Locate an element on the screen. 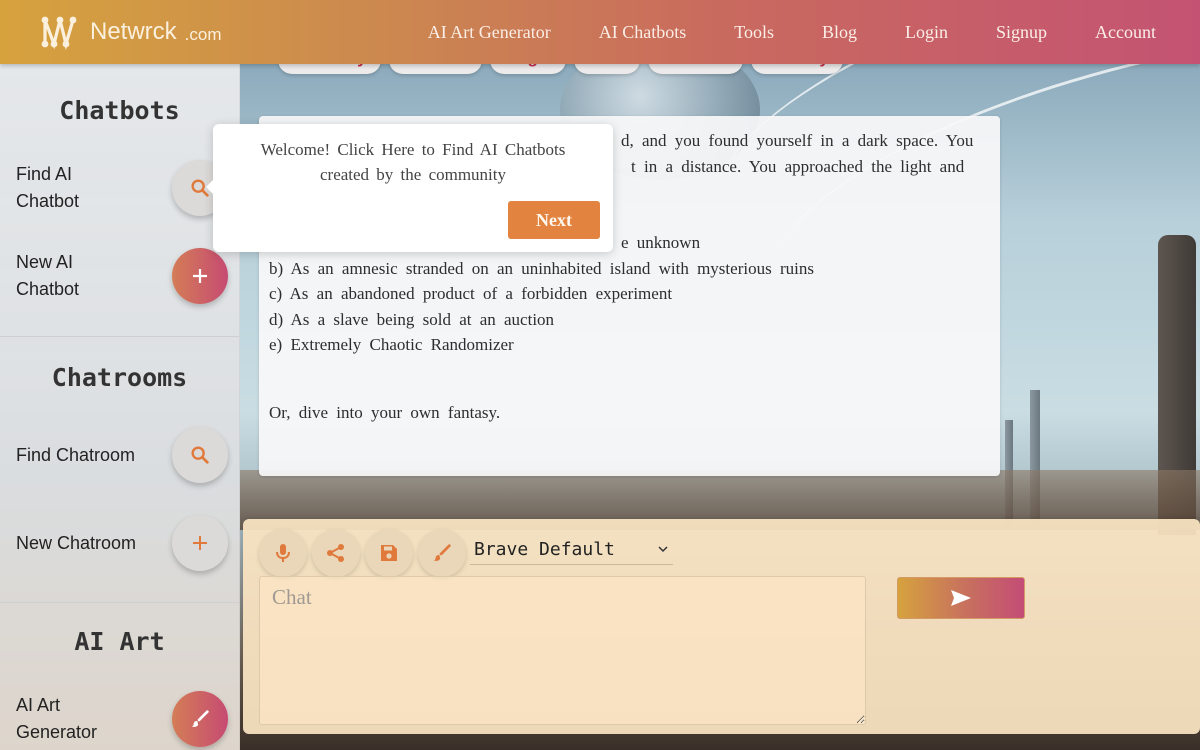 The height and width of the screenshot is (750, 1200). ai-art-generator-button is located at coordinates (200, 719).